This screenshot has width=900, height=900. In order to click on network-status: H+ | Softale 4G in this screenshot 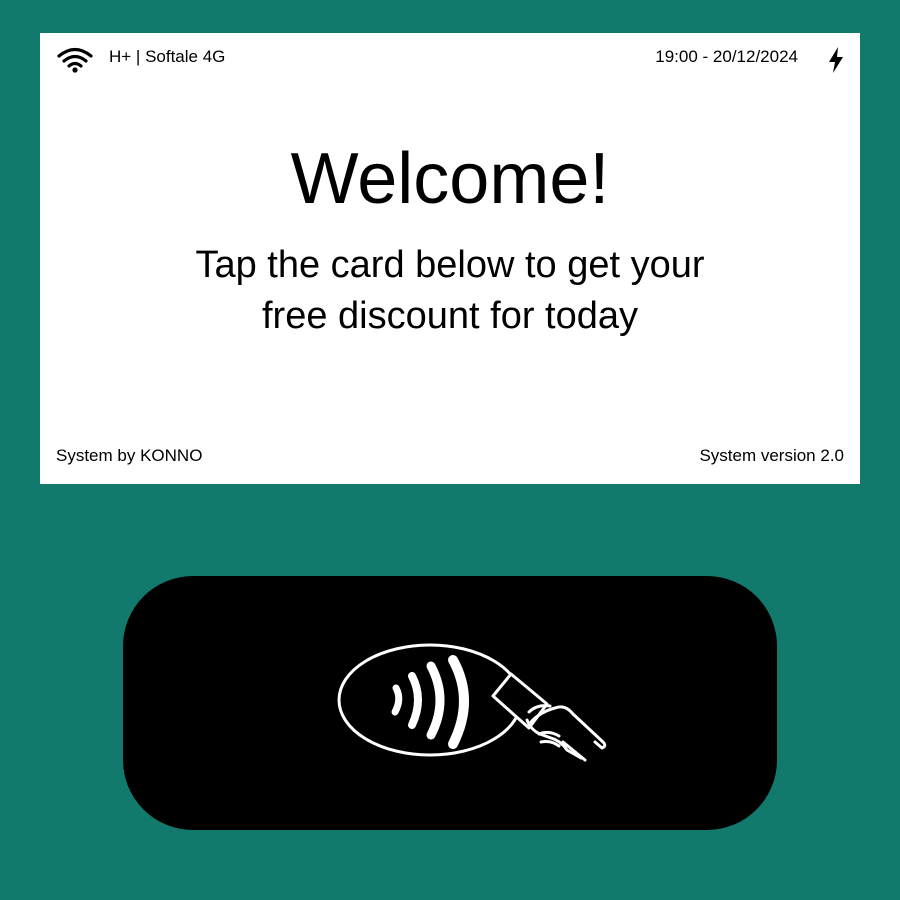, I will do `click(167, 56)`.